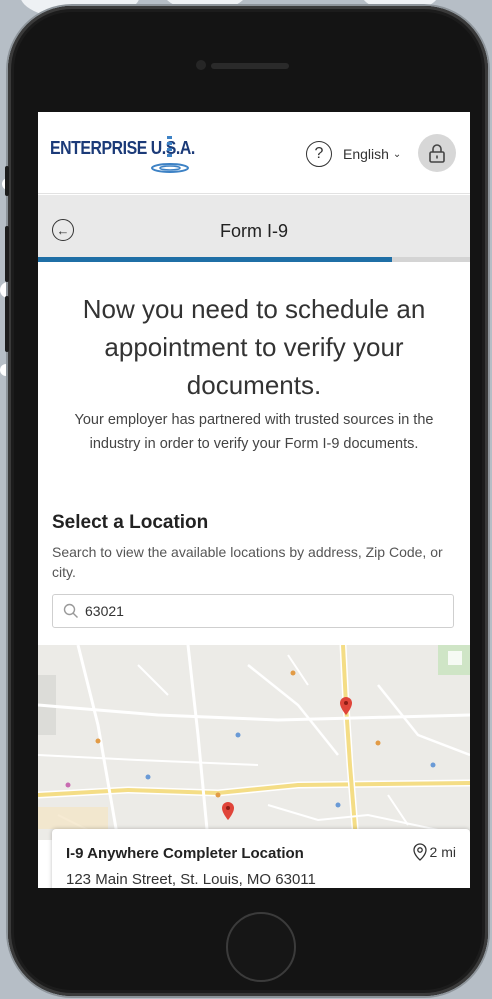 This screenshot has width=492, height=999. Describe the element at coordinates (319, 154) in the screenshot. I see `help-icon: ?` at that location.